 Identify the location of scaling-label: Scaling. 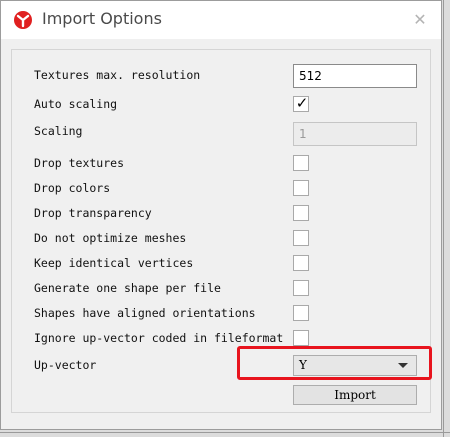
(58, 131).